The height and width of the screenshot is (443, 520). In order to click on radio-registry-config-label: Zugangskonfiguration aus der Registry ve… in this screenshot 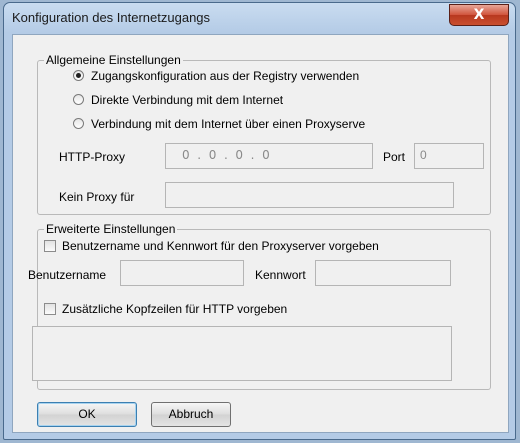, I will do `click(225, 76)`.